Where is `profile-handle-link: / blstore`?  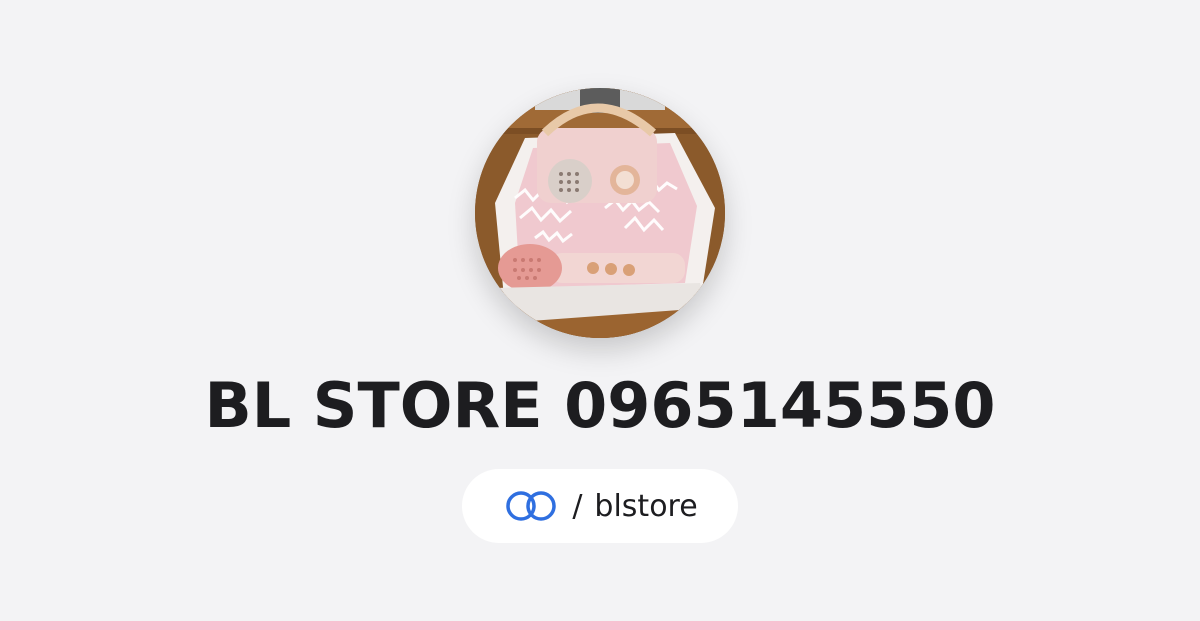
profile-handle-link: / blstore is located at coordinates (600, 506).